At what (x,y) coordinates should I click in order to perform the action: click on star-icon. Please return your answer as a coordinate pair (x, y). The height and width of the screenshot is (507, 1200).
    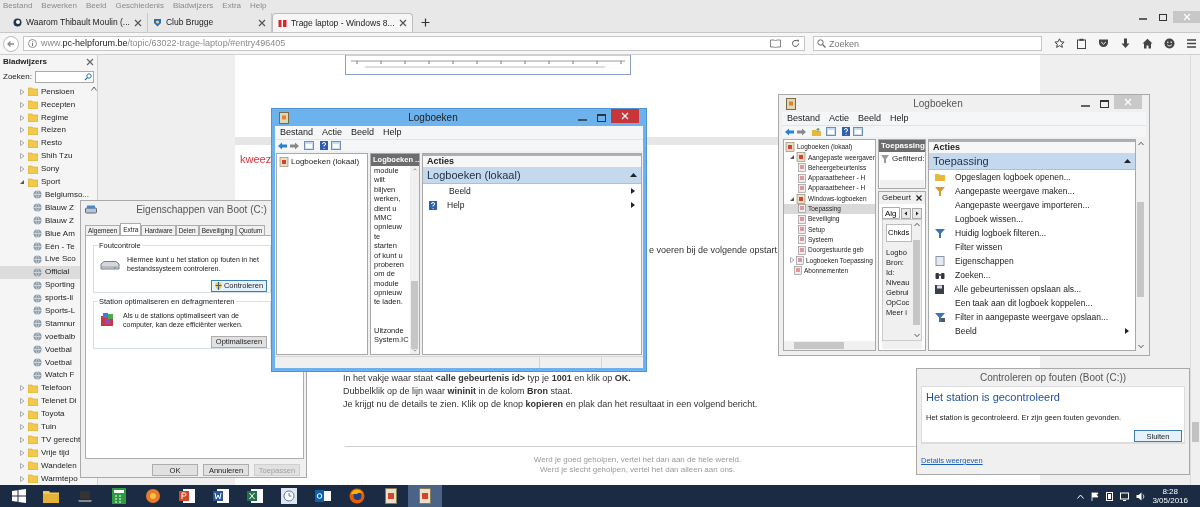
    Looking at the image, I should click on (1059, 43).